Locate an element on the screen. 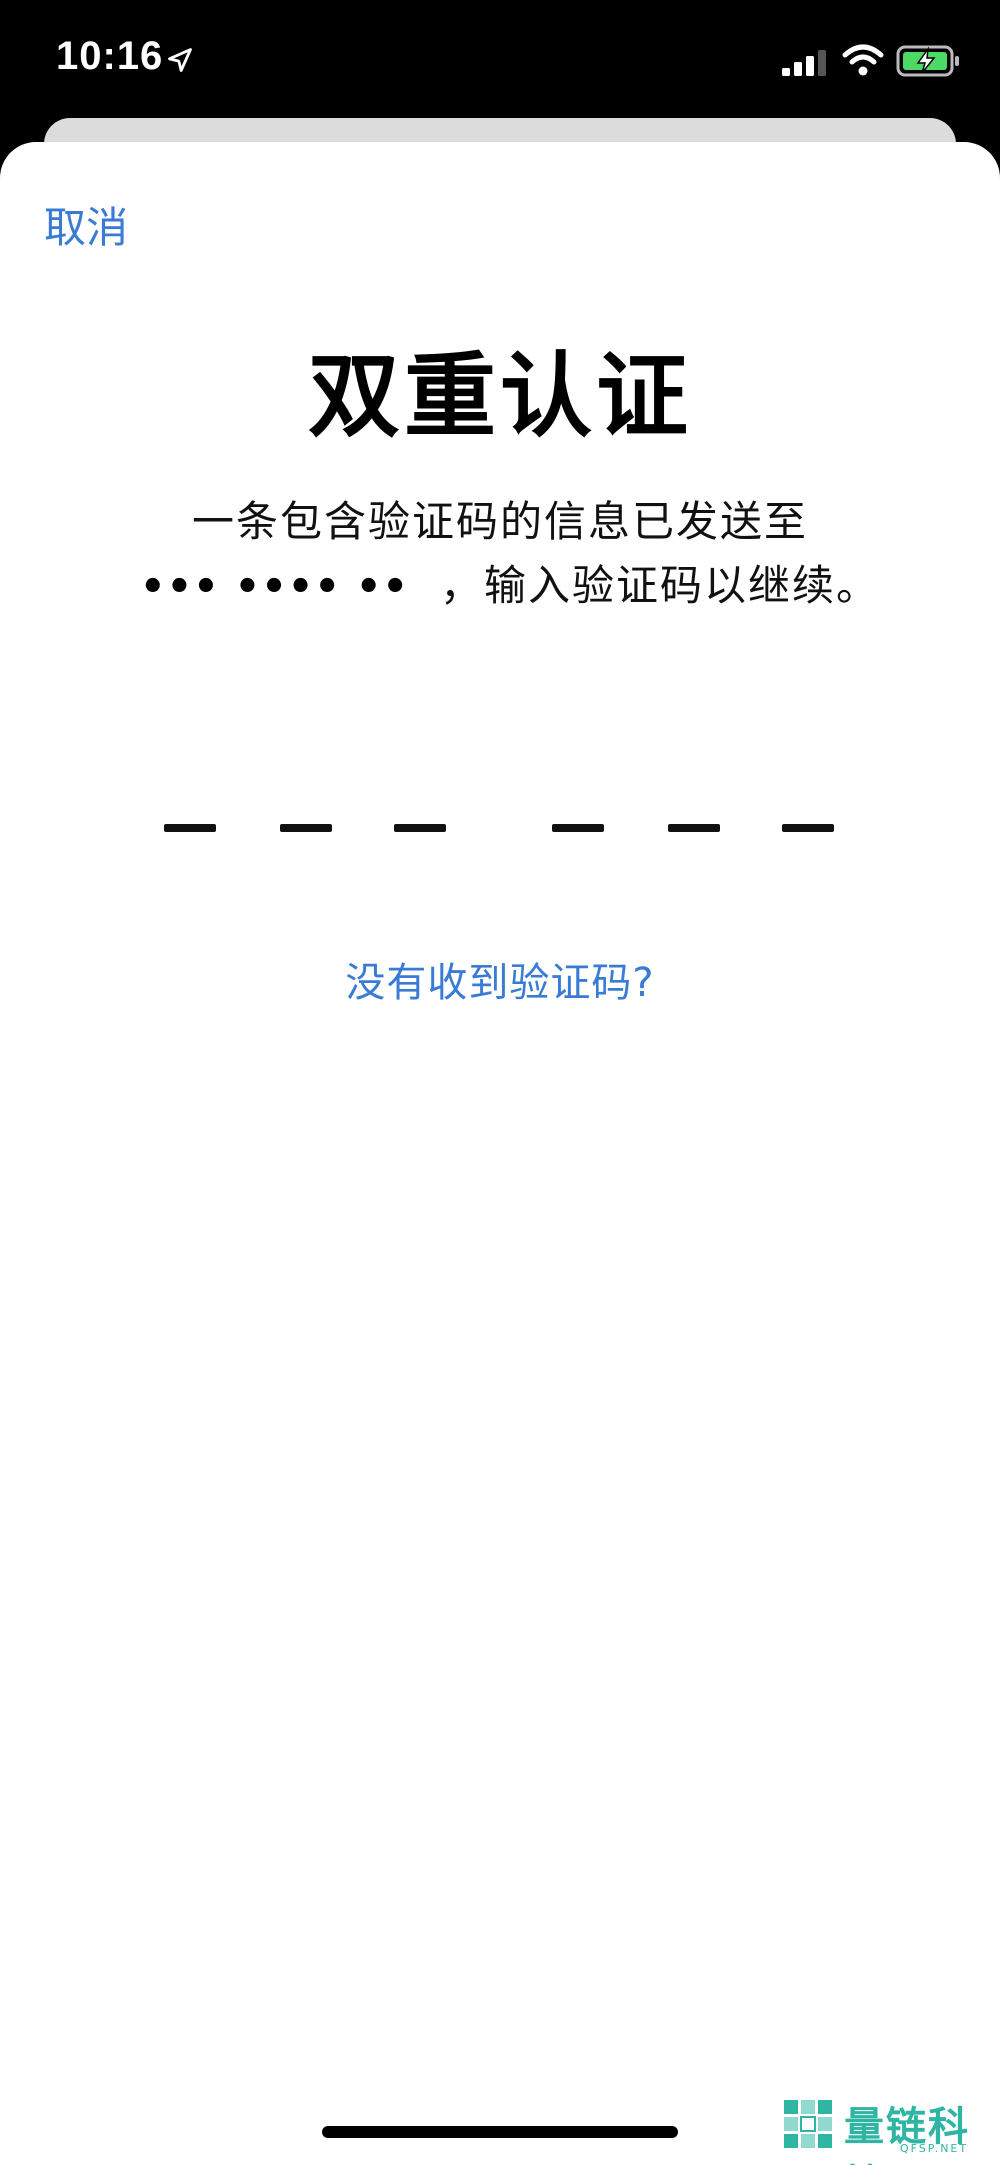 Image resolution: width=1000 pixels, height=2165 pixels. resend-code-link: 没有收到验证码? is located at coordinates (500, 979).